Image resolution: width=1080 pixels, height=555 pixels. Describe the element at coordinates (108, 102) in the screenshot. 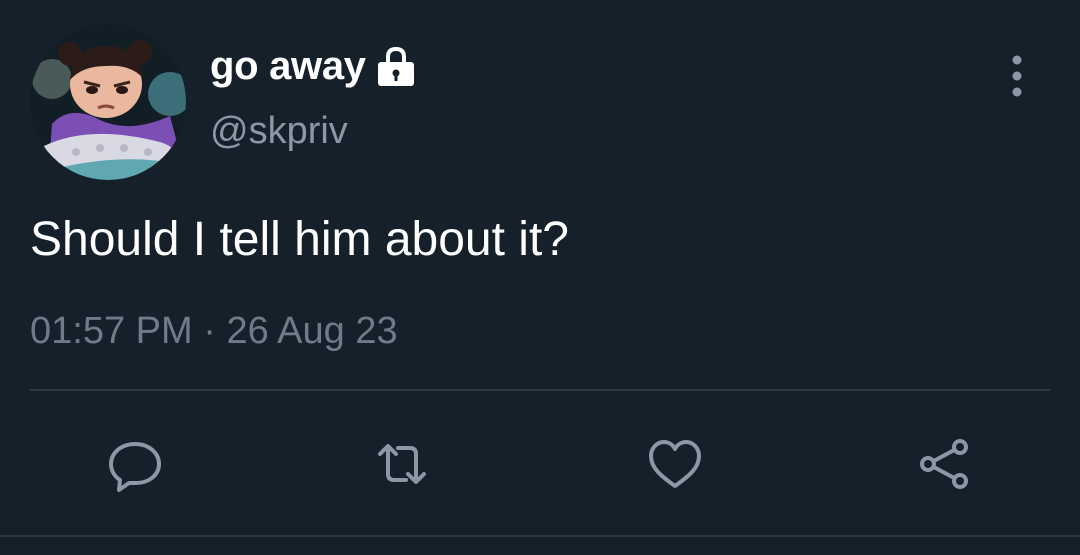

I see `avatar` at that location.